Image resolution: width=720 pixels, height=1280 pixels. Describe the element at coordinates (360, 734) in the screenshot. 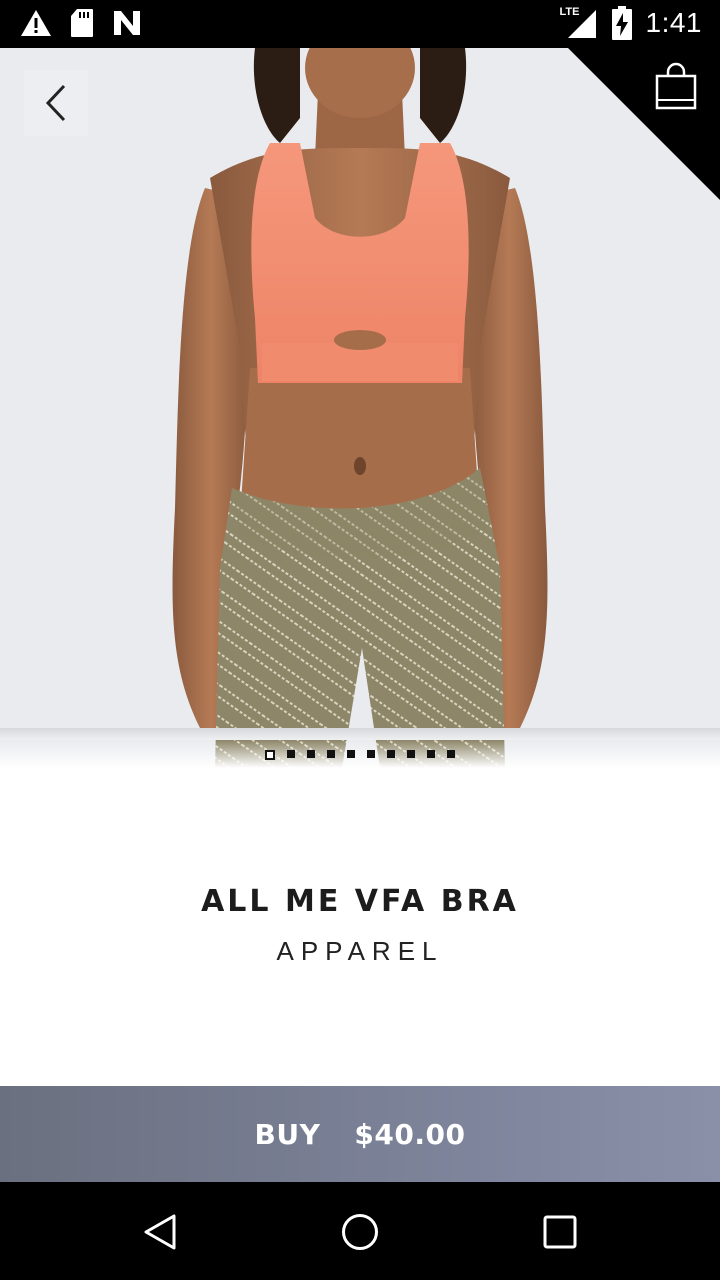

I see `floor-line` at that location.